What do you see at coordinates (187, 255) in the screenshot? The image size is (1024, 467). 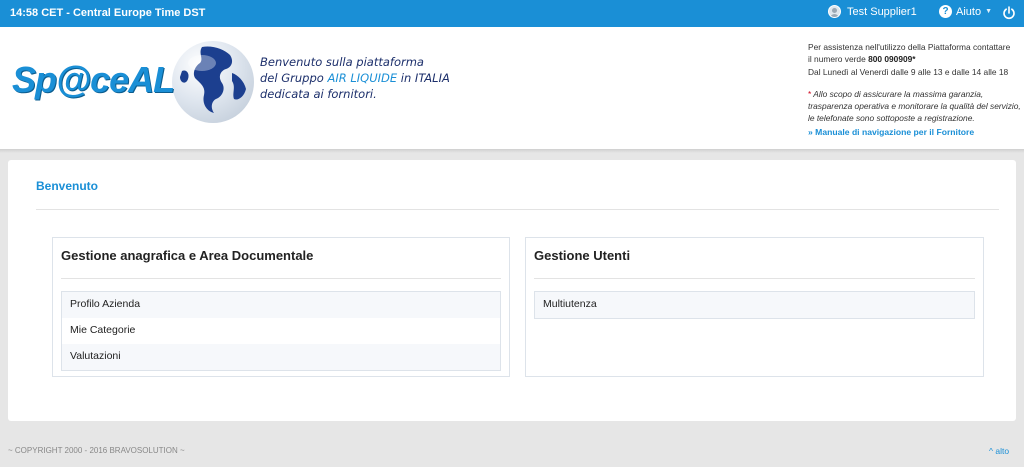 I see `panel-title: Gestione anagrafica e Area Documentale` at bounding box center [187, 255].